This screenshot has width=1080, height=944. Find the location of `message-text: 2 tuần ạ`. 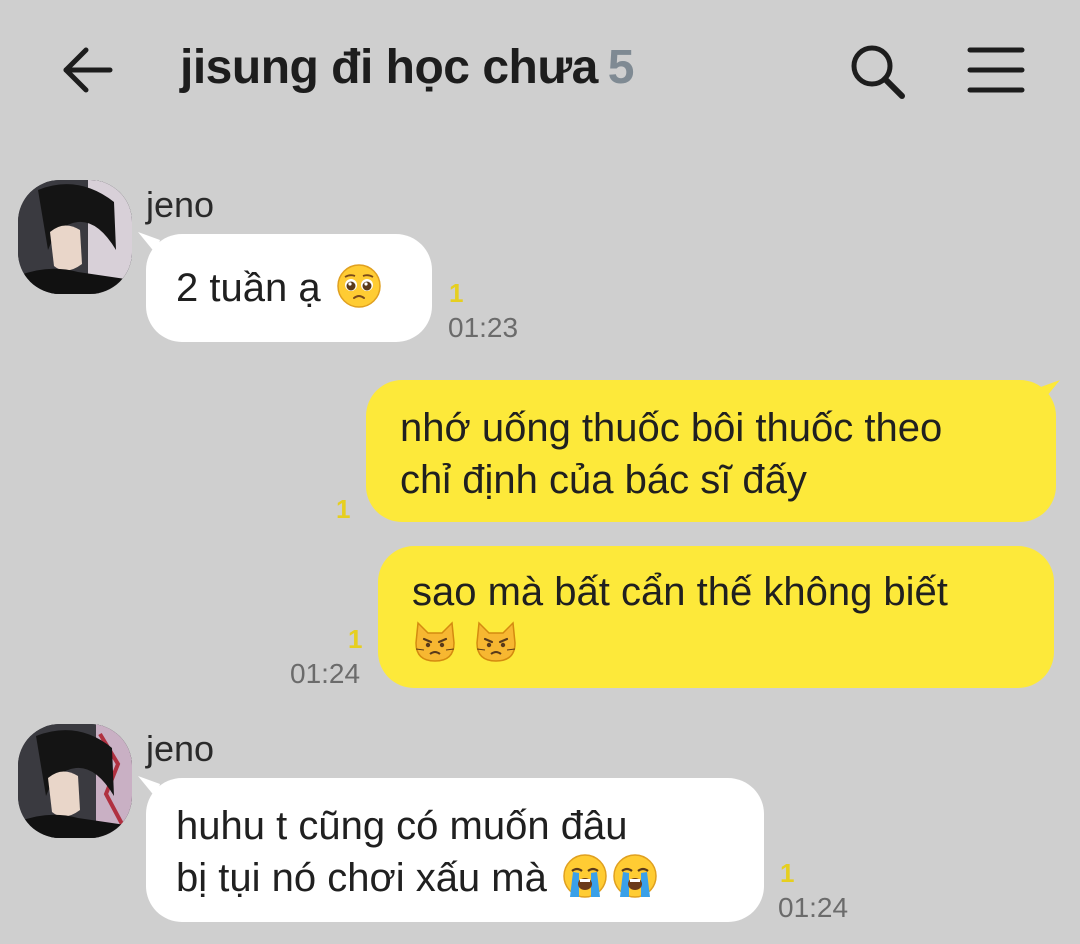

message-text: 2 tuần ạ is located at coordinates (304, 288).